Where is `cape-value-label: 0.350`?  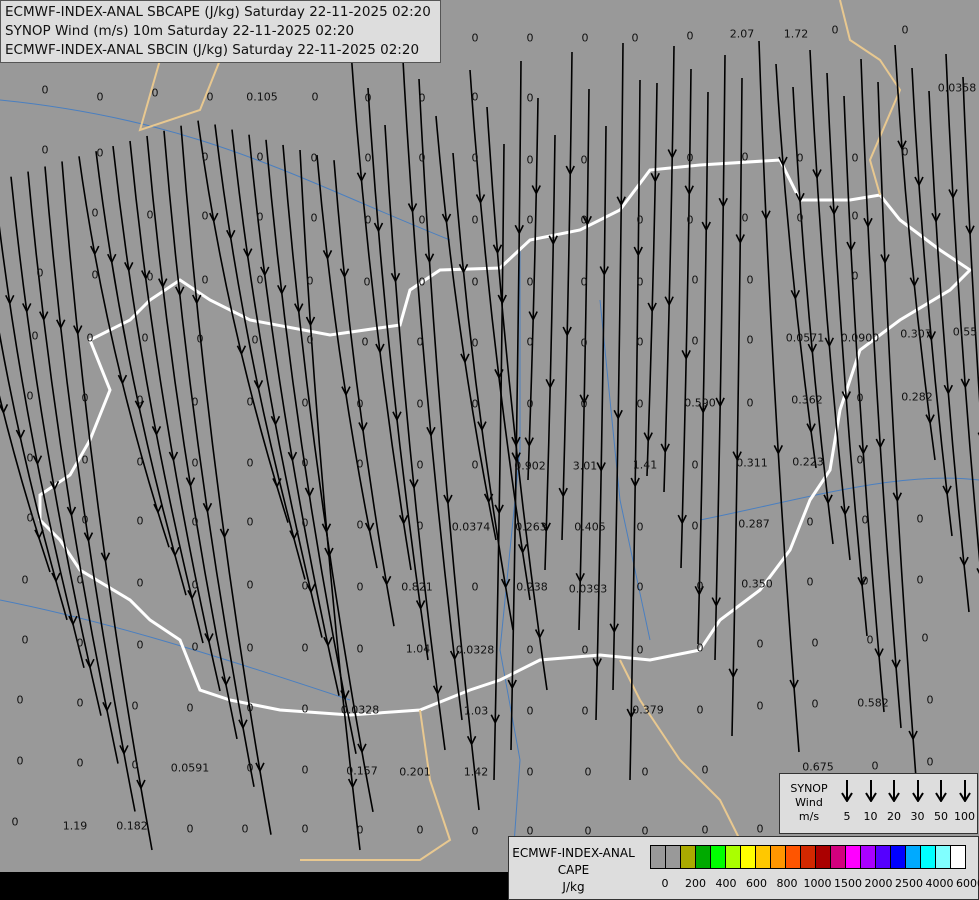 cape-value-label: 0.350 is located at coordinates (757, 584).